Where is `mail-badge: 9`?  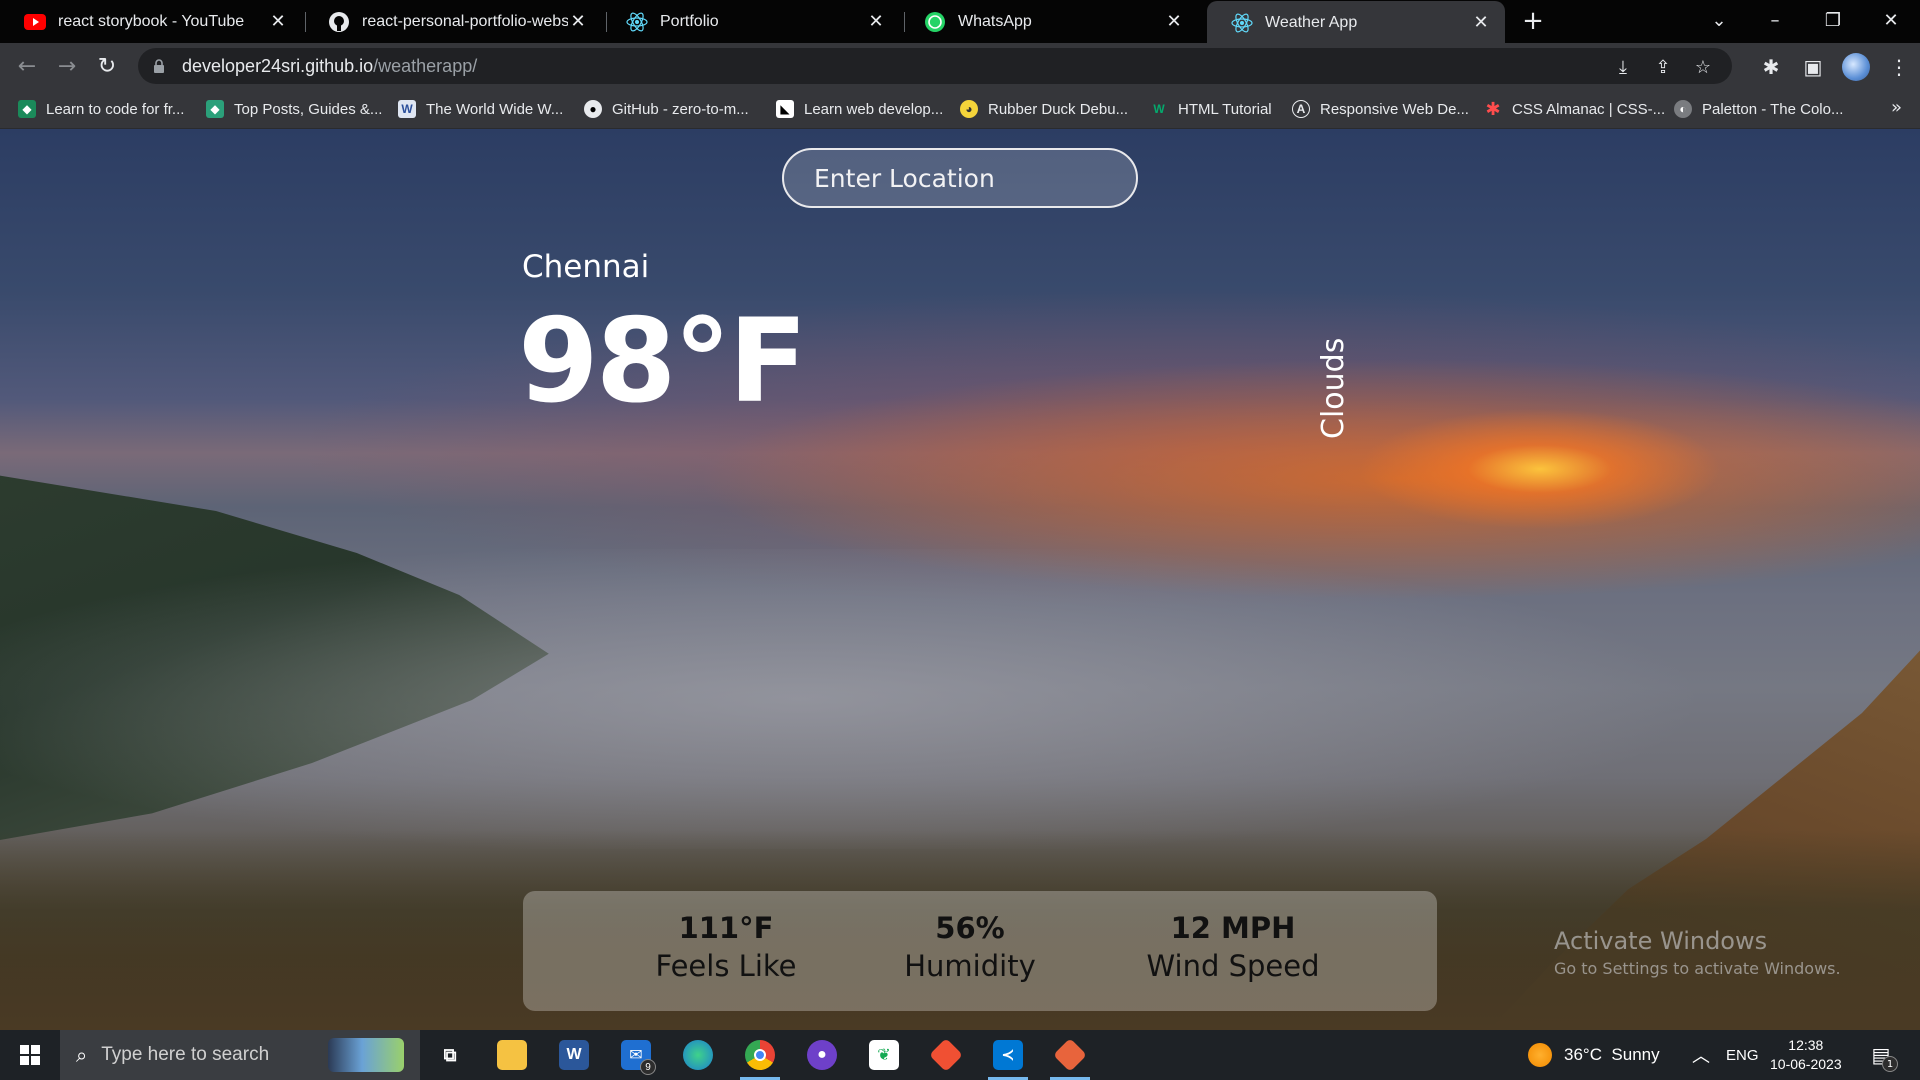
mail-badge: 9 is located at coordinates (648, 1067).